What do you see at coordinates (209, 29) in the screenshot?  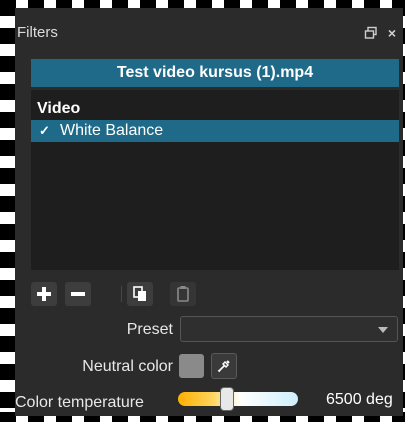 I see `dock-title-bar: Filters ×` at bounding box center [209, 29].